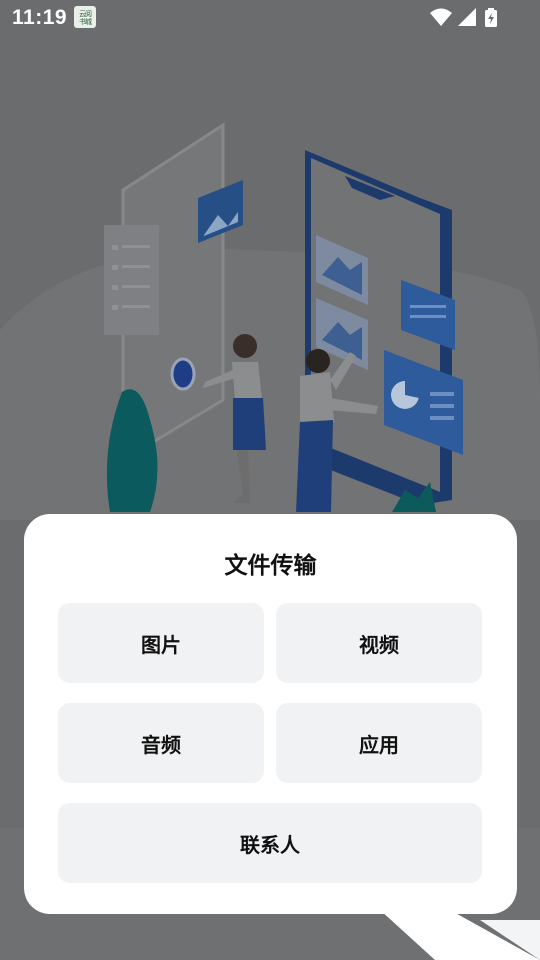  I want to click on dialog-title: 文件传输, so click(270, 566).